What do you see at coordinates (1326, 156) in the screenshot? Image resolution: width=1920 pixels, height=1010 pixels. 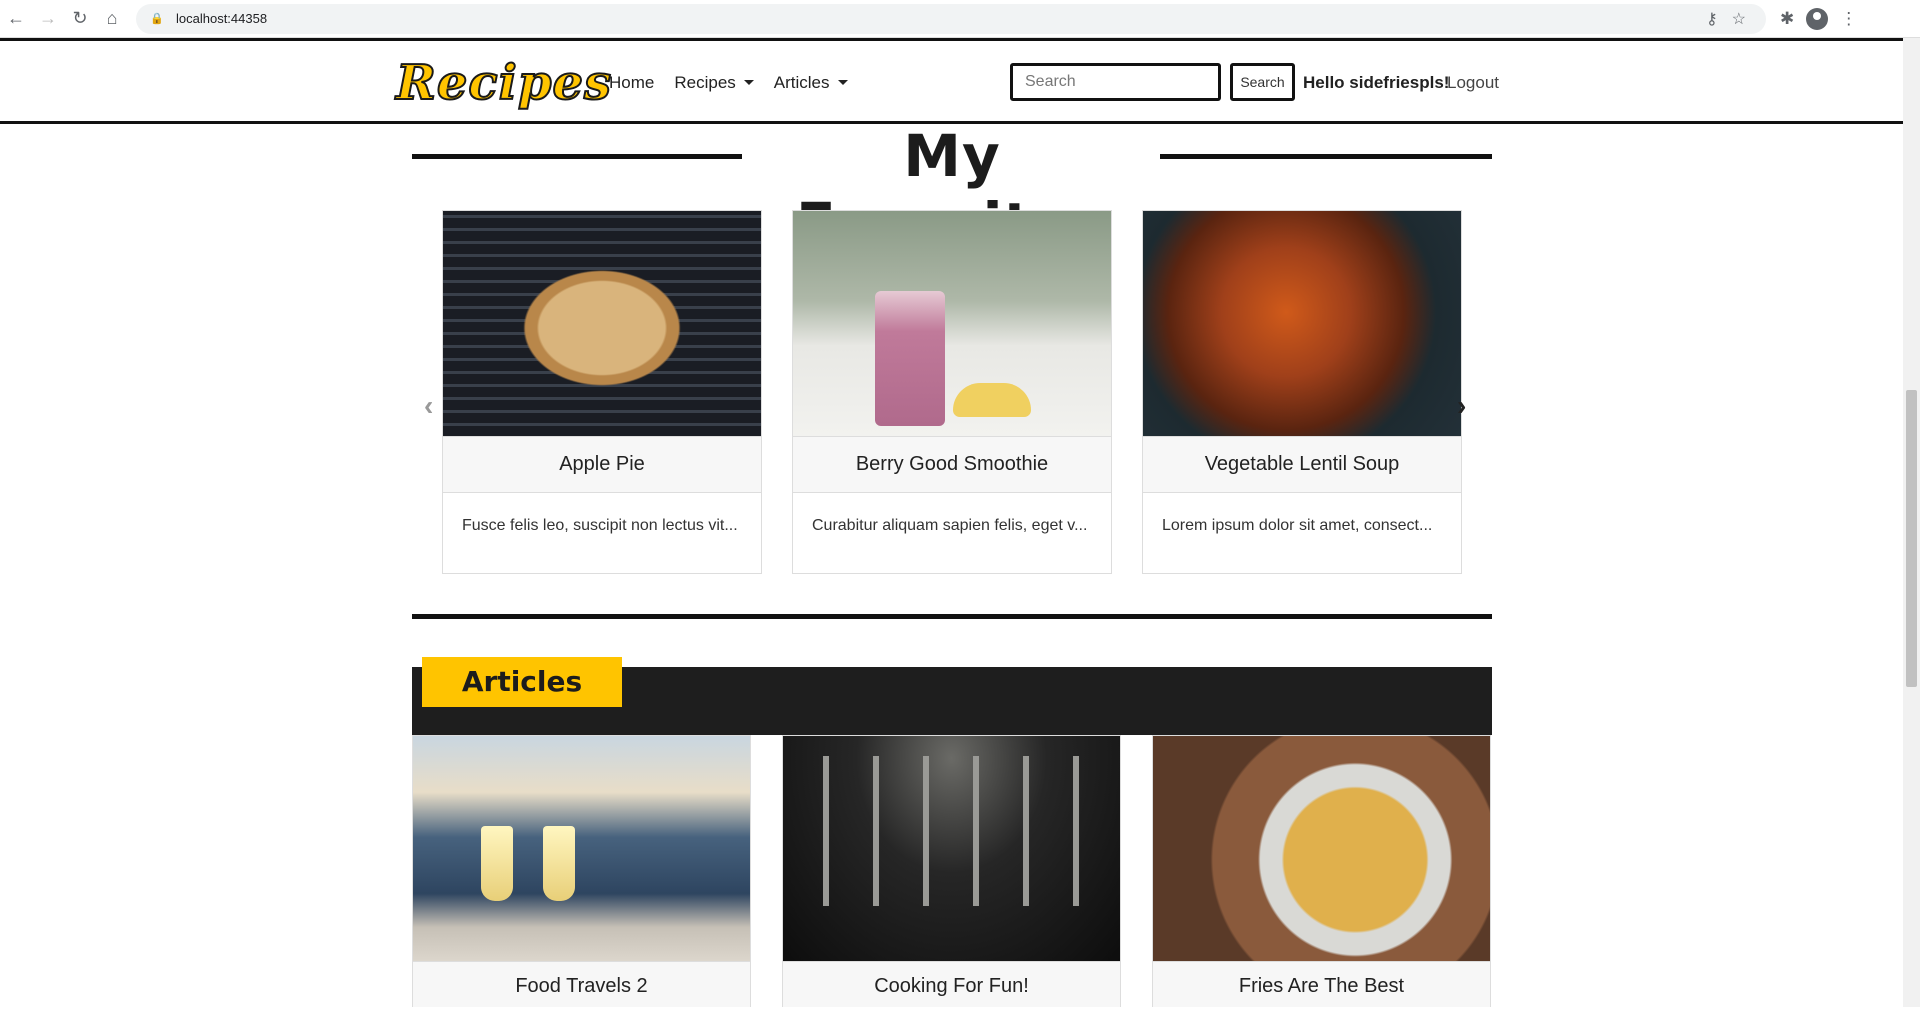 I see `heading-rule-right` at bounding box center [1326, 156].